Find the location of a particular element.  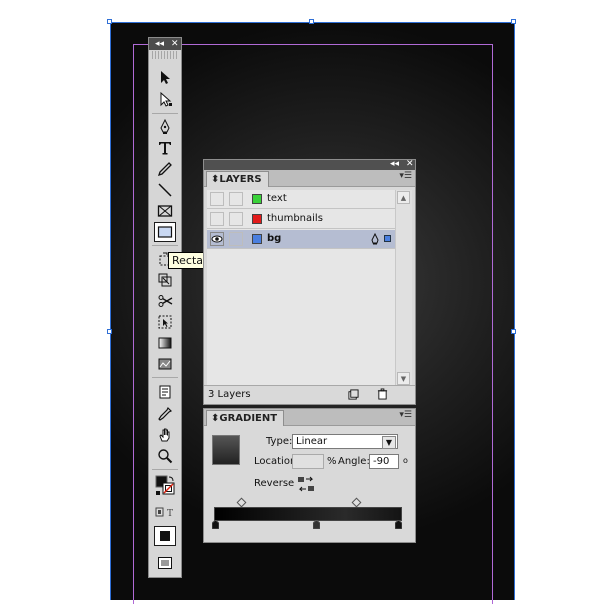

pen-tool is located at coordinates (165, 127).